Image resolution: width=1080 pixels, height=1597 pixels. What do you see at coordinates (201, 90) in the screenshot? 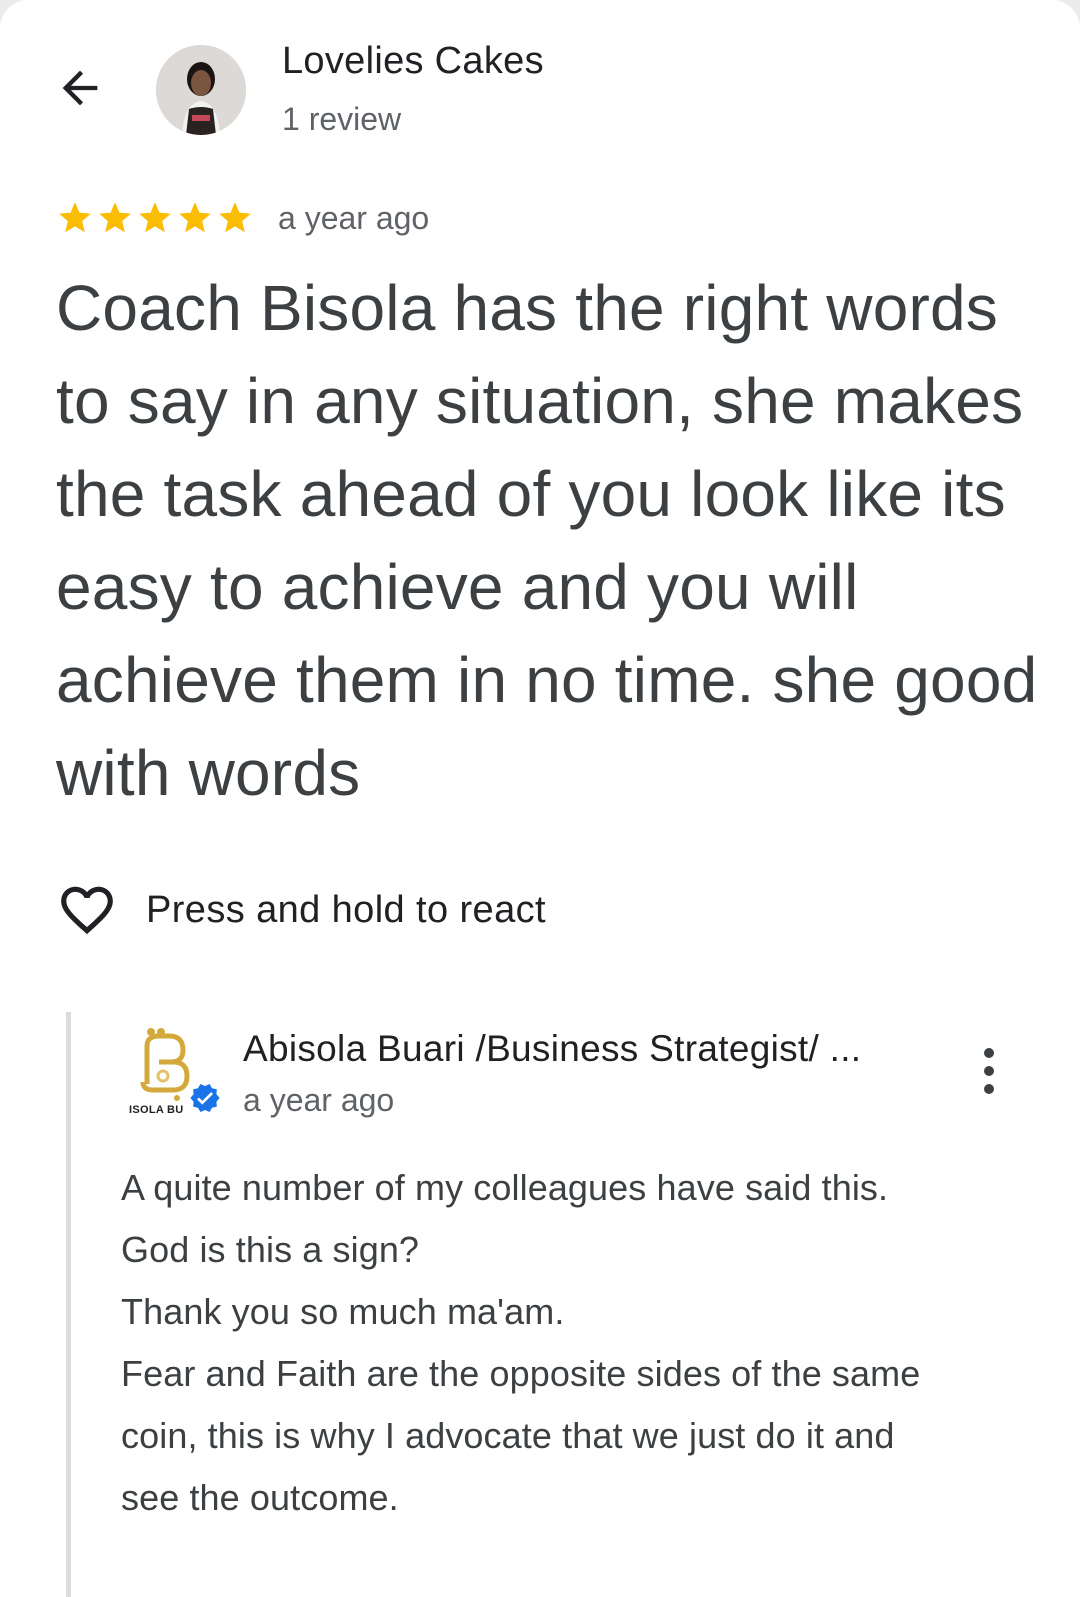
I see `reviewer-avatar` at bounding box center [201, 90].